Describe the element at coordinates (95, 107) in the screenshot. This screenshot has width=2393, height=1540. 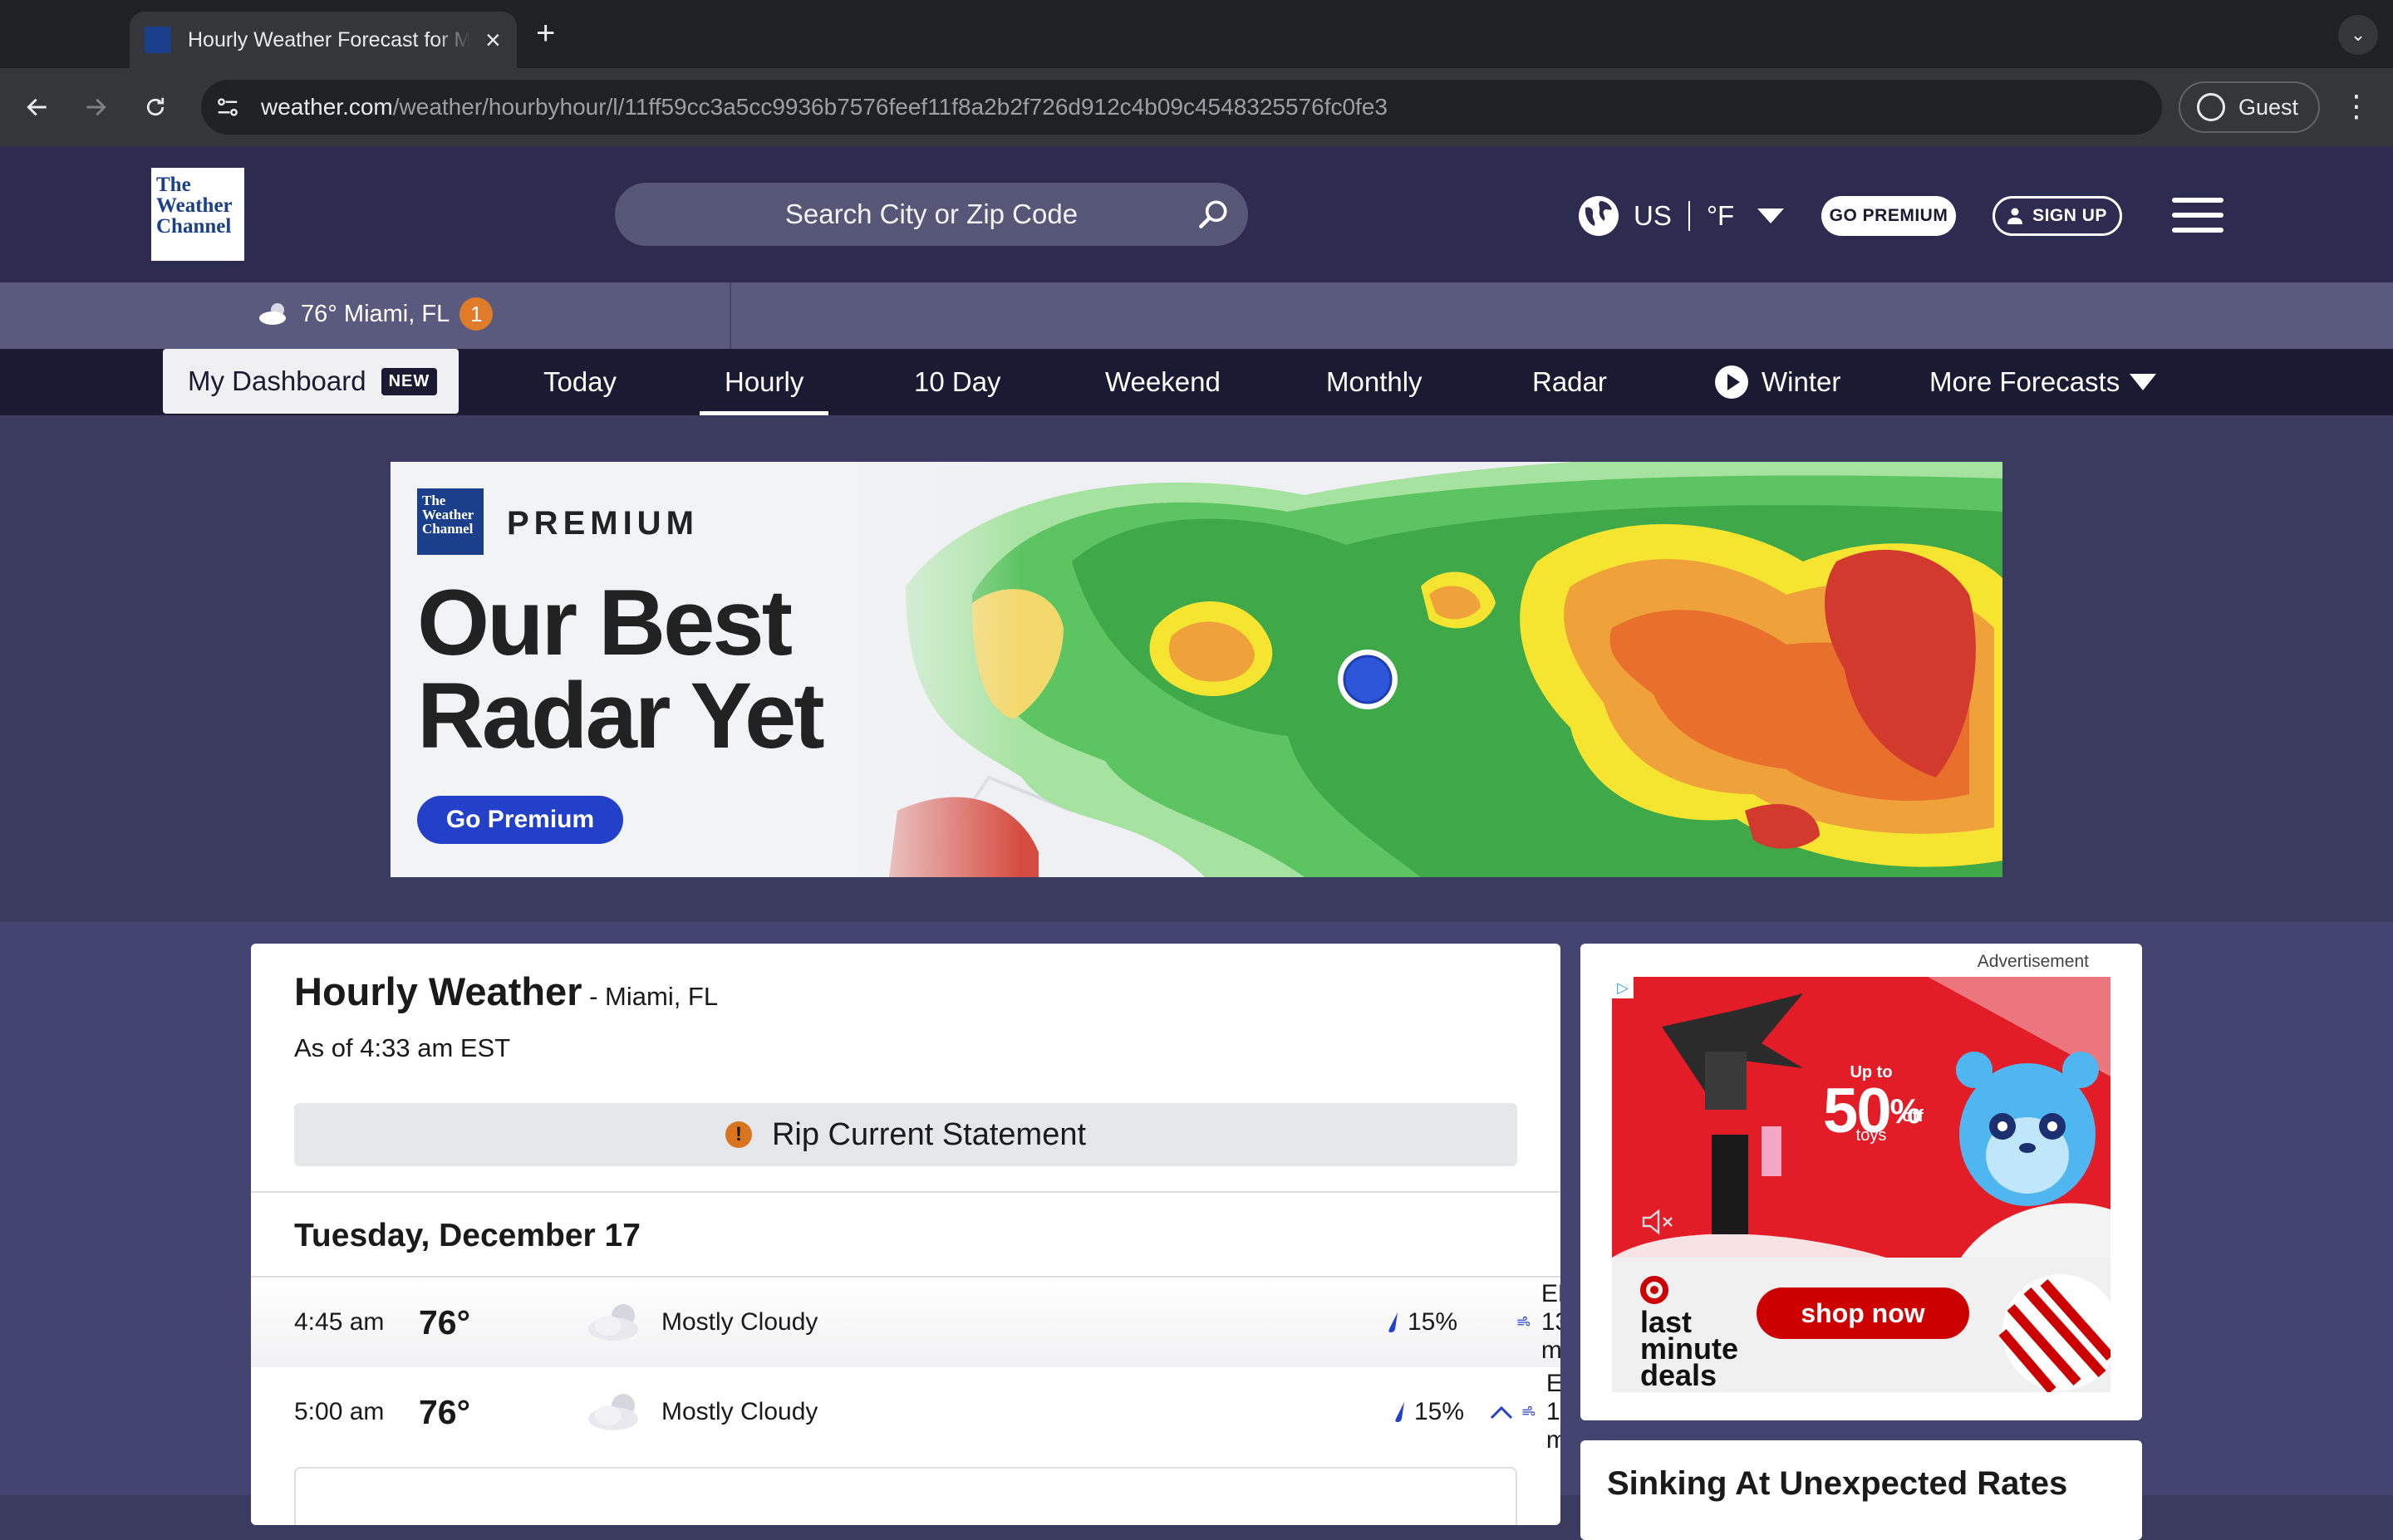
I see `forward-arrow-icon` at that location.